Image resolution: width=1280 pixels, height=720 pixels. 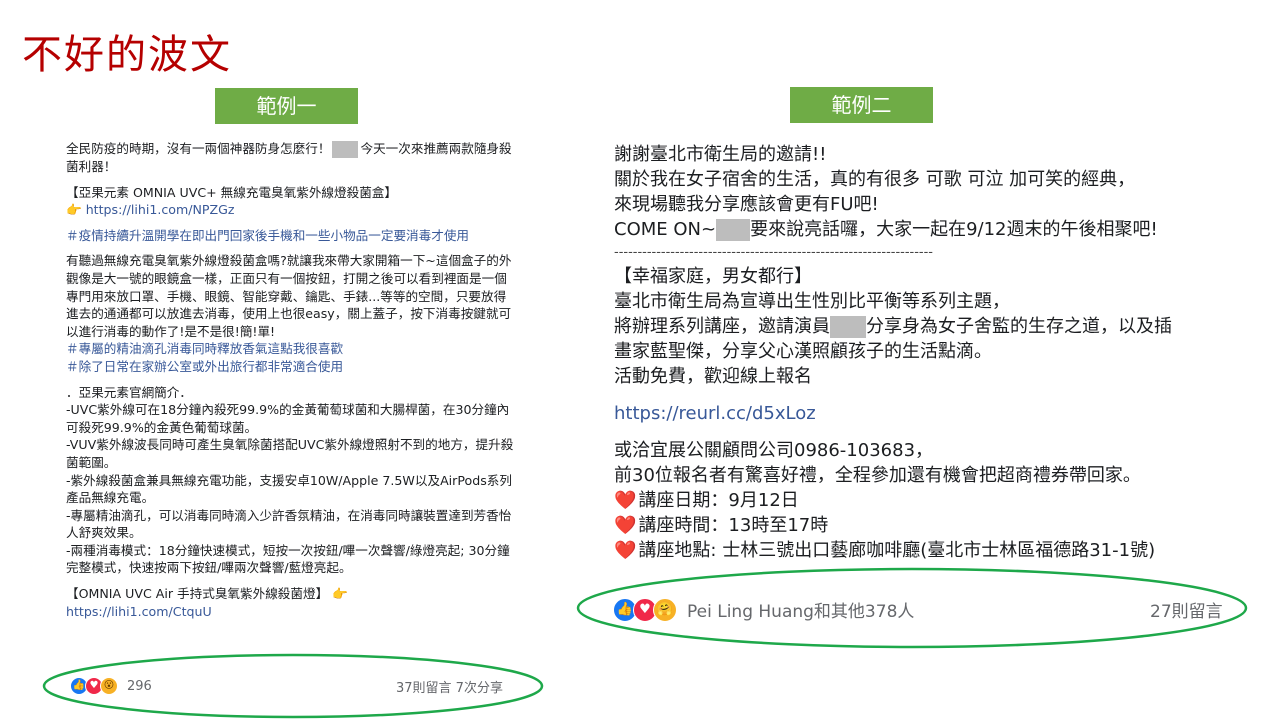 What do you see at coordinates (875, 179) in the screenshot?
I see `post-two-line: 關於我在女子宿舍的生活，真的有很多 可歌 可泣 加可笑的經典，` at bounding box center [875, 179].